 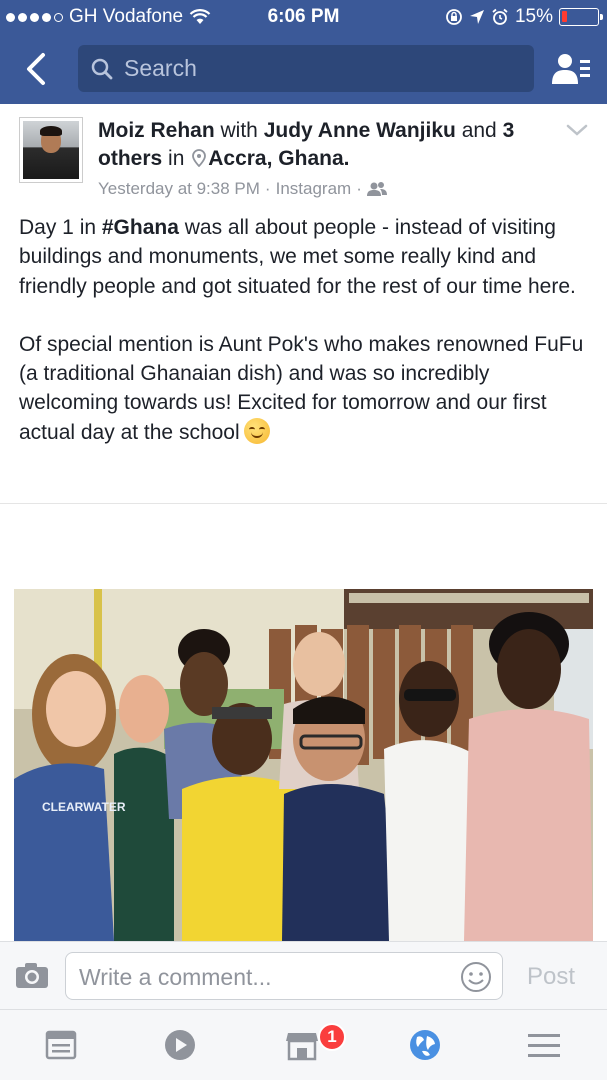 I want to click on shirt-text: CLEARWATER, so click(x=84, y=807).